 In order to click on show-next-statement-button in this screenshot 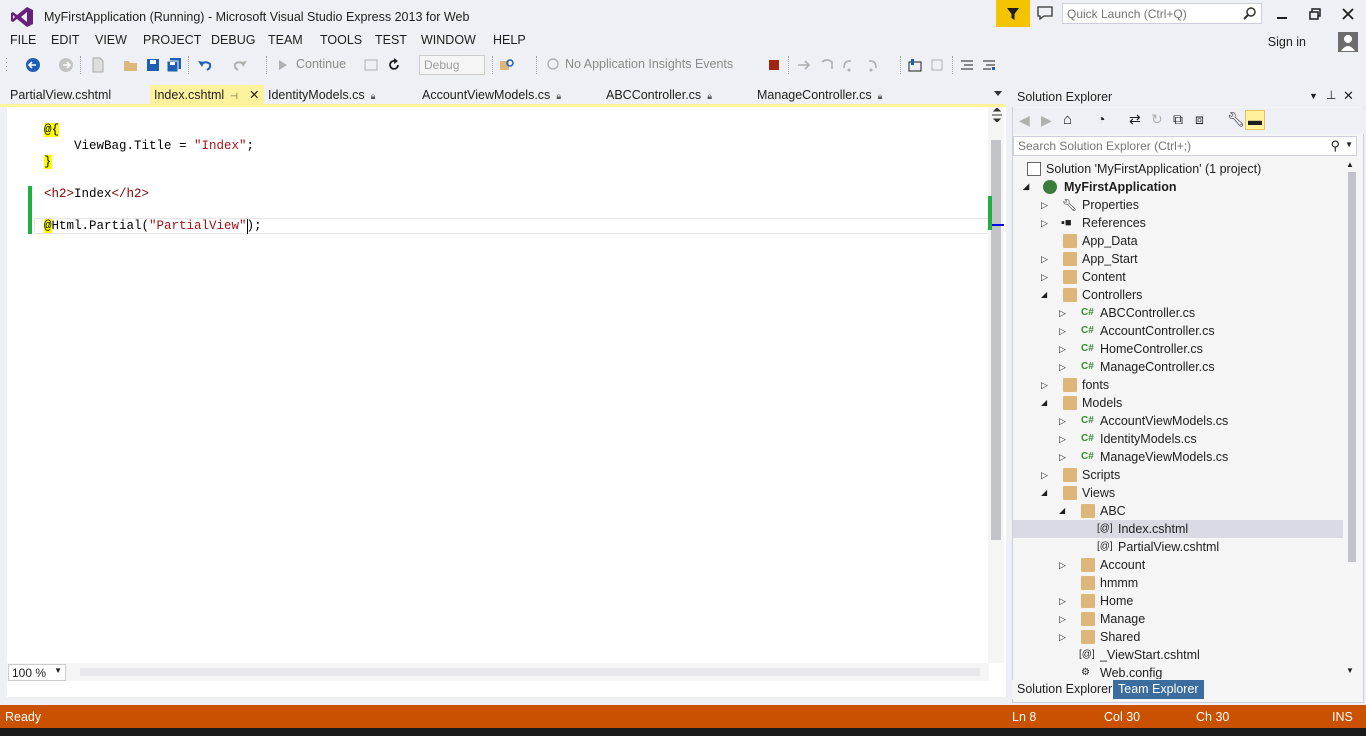, I will do `click(804, 65)`.